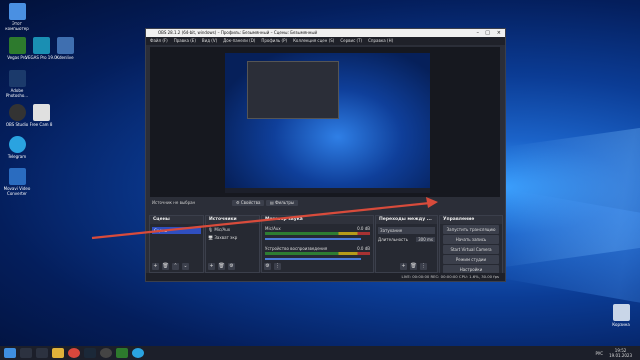  Describe the element at coordinates (74, 353) in the screenshot. I see `chrome-icon` at that location.